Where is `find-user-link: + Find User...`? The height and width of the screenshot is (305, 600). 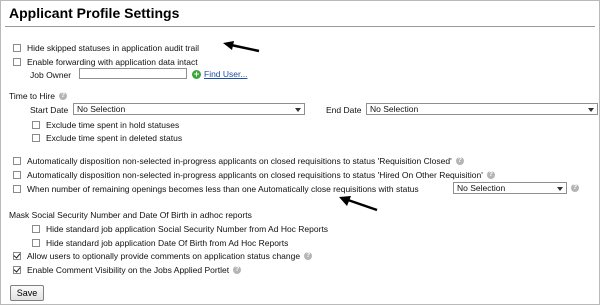
find-user-link: + Find User... is located at coordinates (219, 74).